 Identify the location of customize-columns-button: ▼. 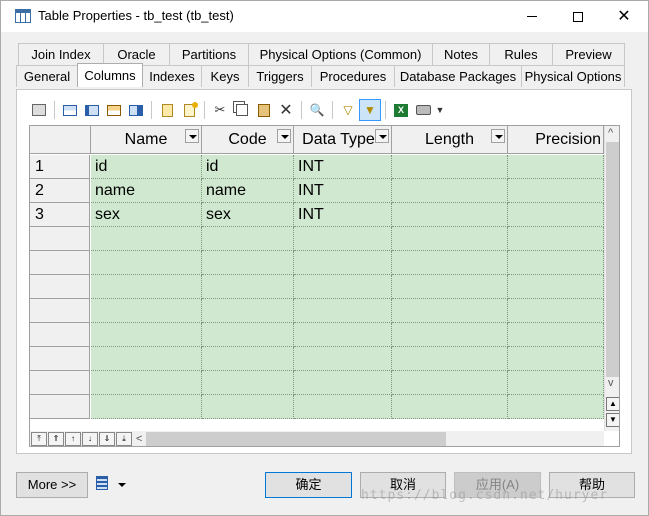
(370, 110).